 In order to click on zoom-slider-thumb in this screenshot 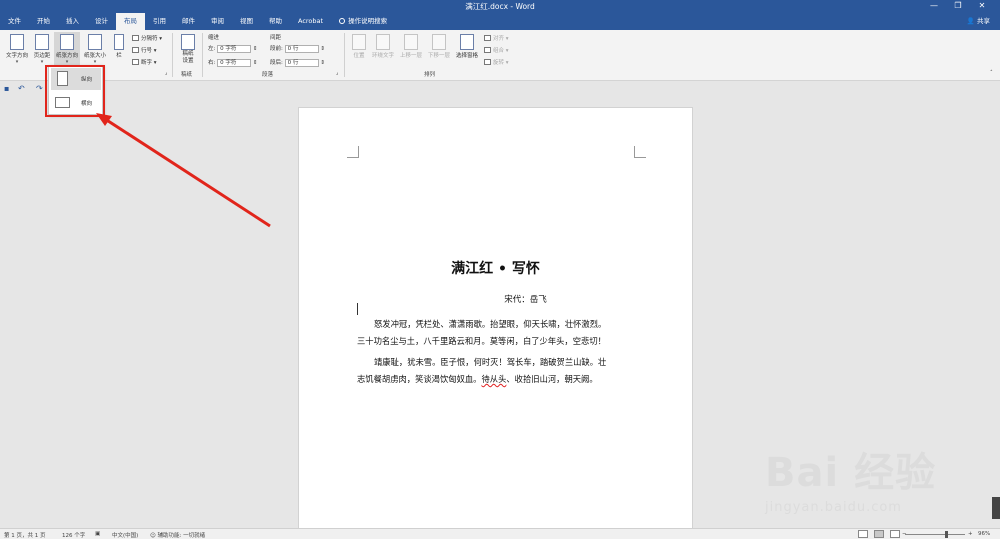, I will do `click(946, 534)`.